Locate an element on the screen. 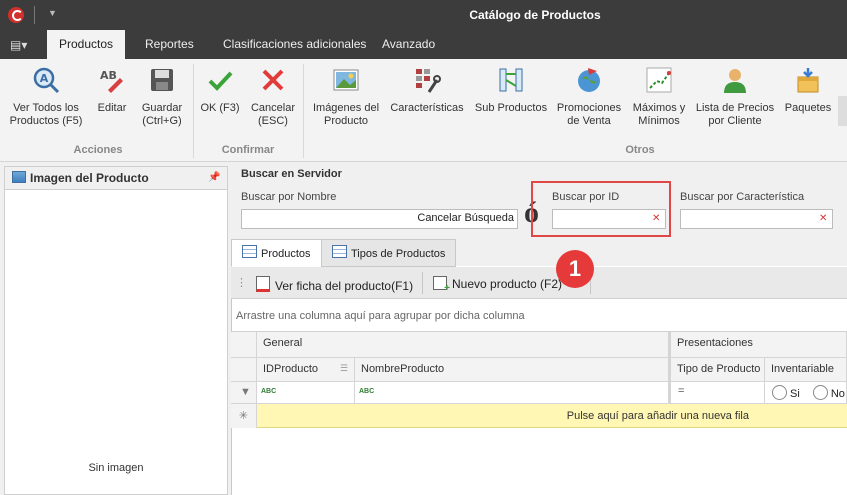 This screenshot has width=847, height=495. save-label: Guardar (Ctrl+G) is located at coordinates (162, 114).